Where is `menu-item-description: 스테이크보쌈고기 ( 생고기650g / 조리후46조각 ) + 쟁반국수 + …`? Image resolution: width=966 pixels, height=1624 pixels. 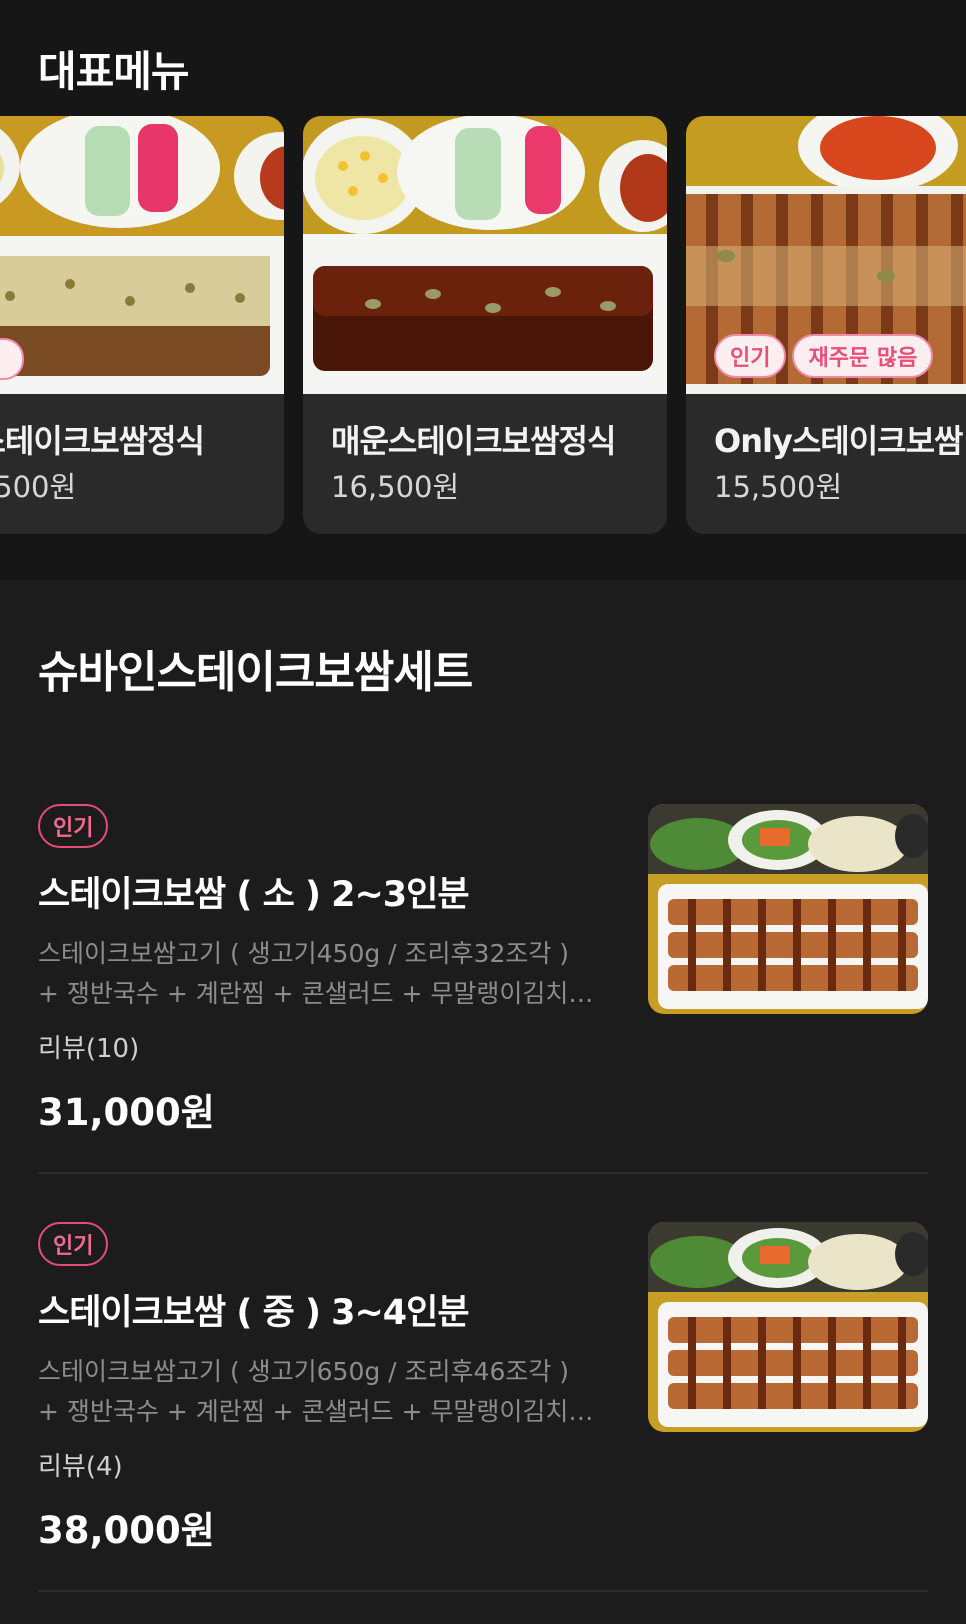 menu-item-description: 스테이크보쌈고기 ( 생고기650g / 조리후46조각 ) + 쟁반국수 + … is located at coordinates (318, 1392).